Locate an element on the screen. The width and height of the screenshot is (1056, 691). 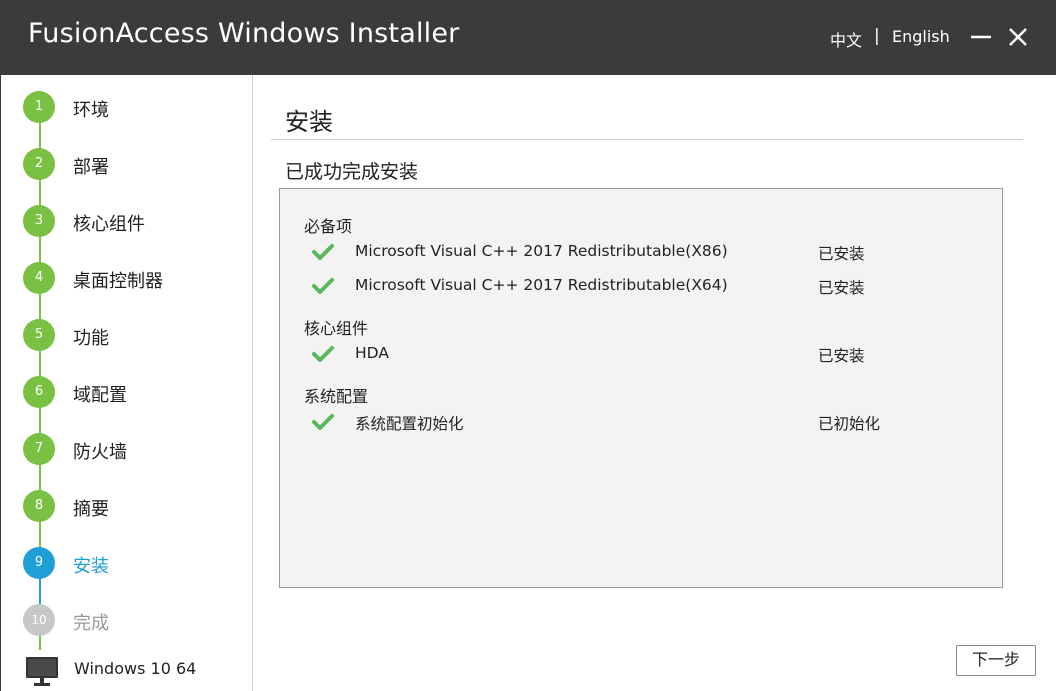
minimize-icon is located at coordinates (981, 37).